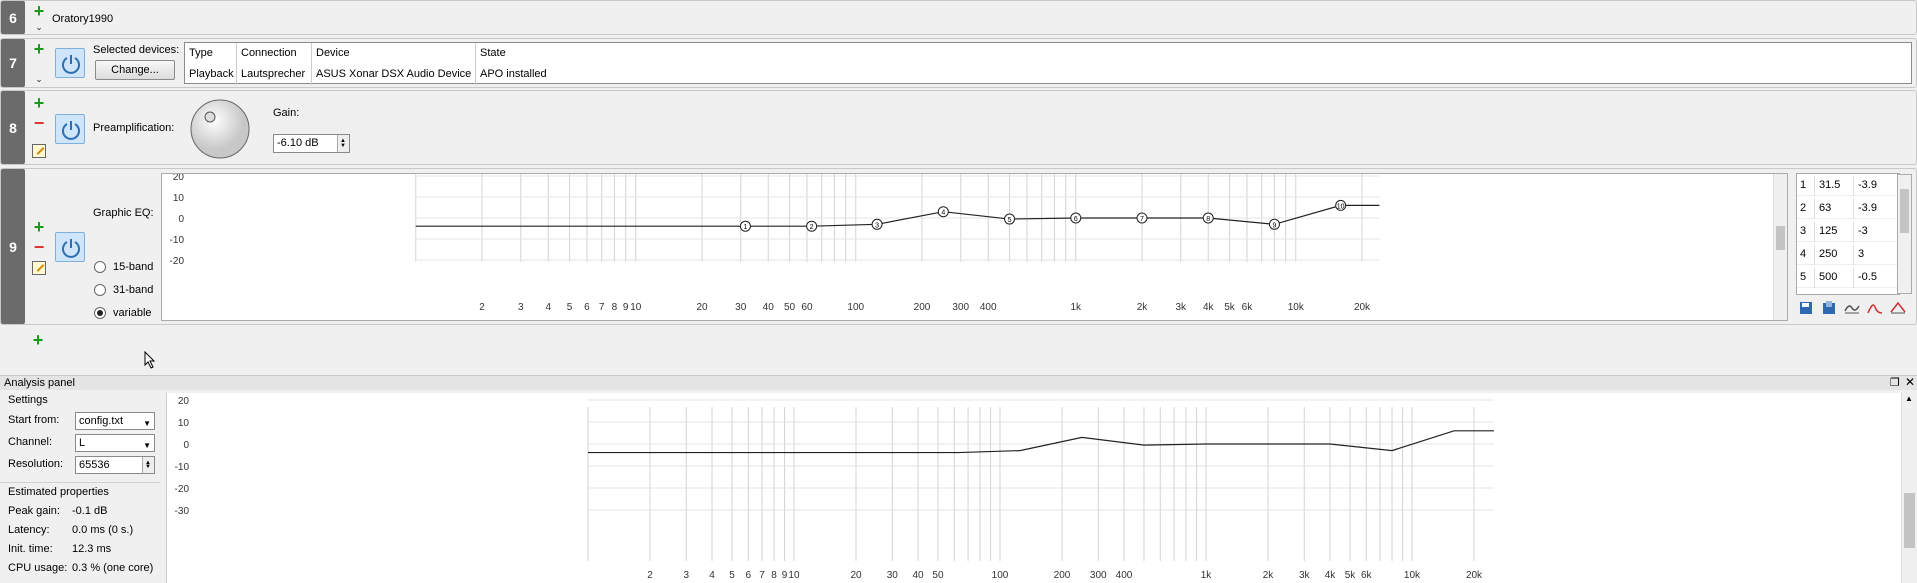  I want to click on band-row: 5 500 -0.5, so click(1848, 278).